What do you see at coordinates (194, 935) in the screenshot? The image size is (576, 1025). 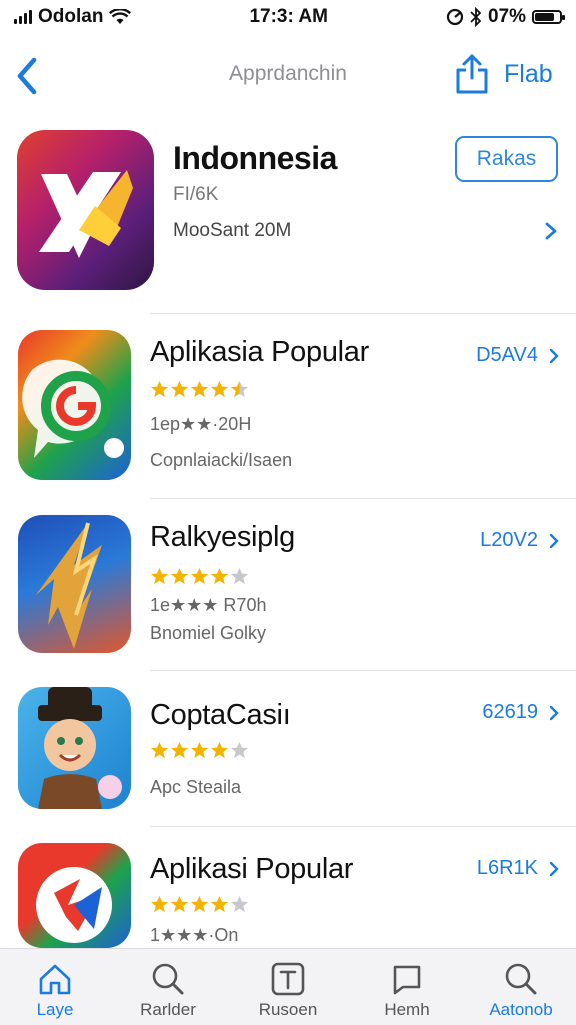 I see `app-meta: 1★★★·On` at bounding box center [194, 935].